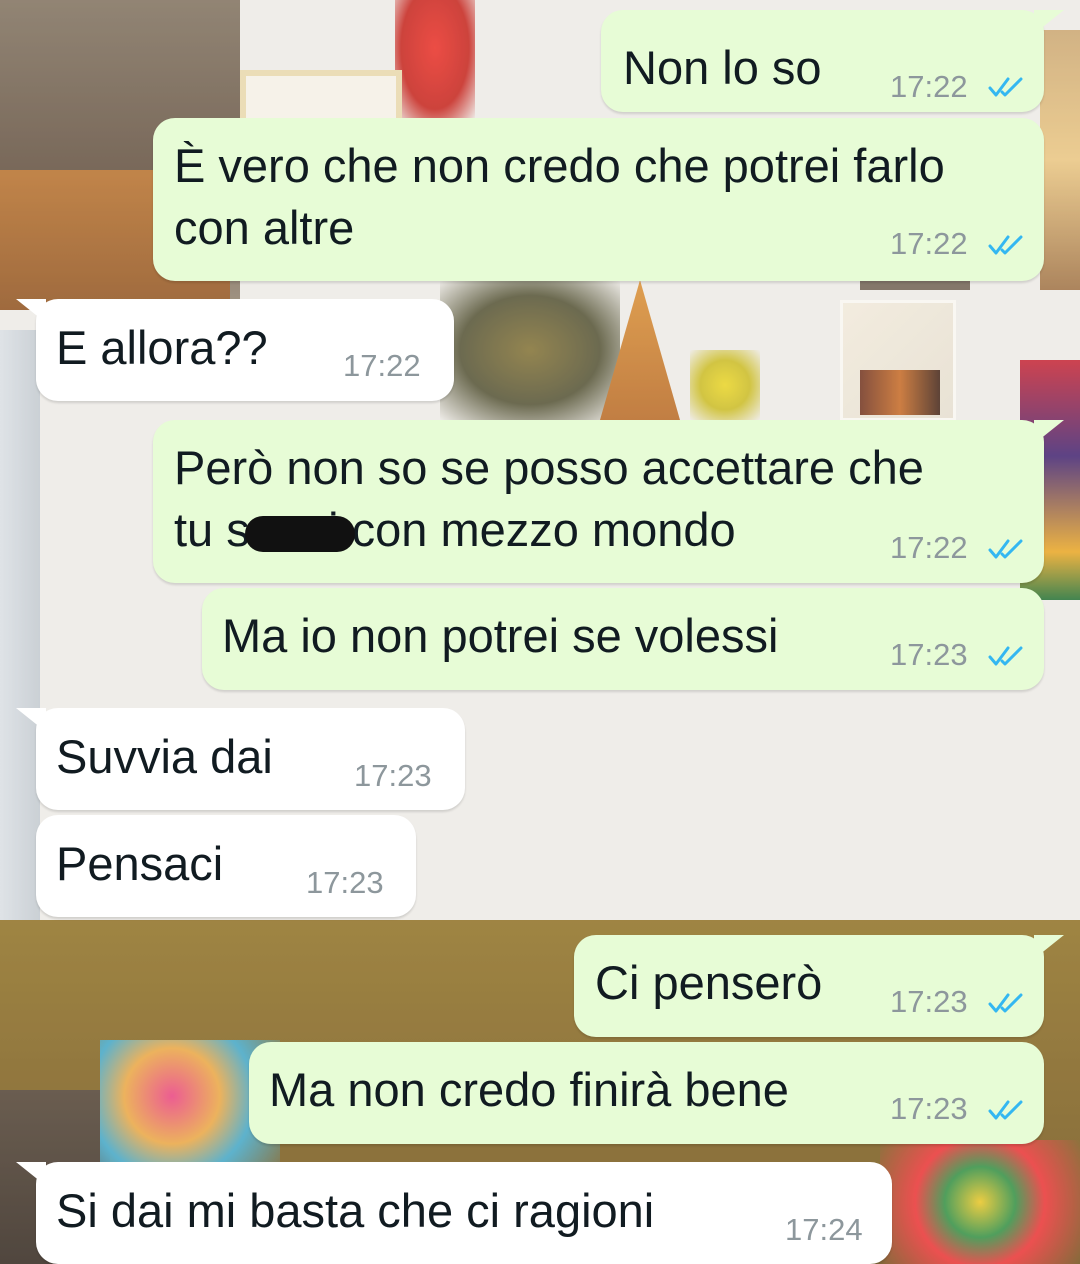  Describe the element at coordinates (226, 866) in the screenshot. I see `message-incoming: Pensaci 17:23` at that location.